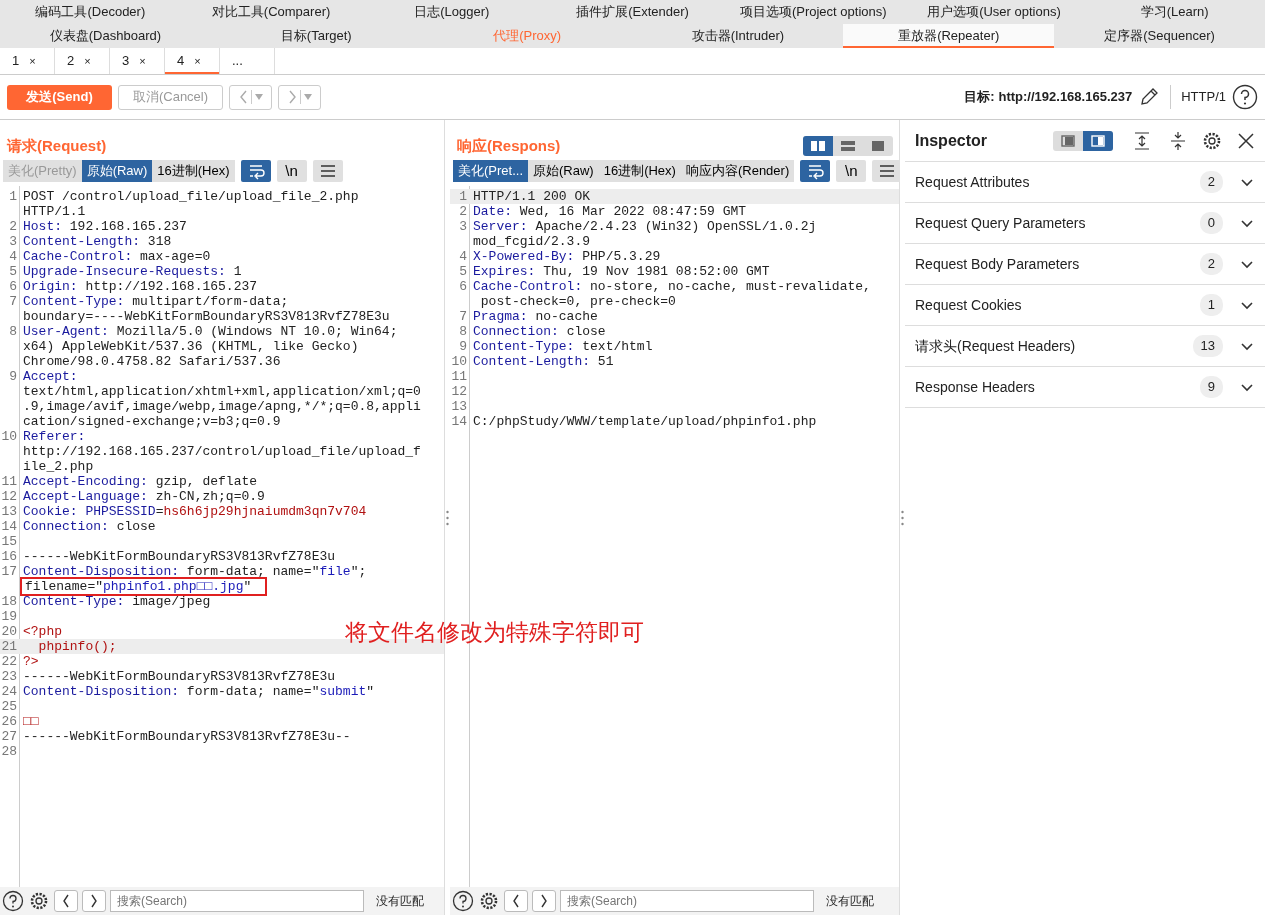 This screenshot has width=1265, height=915. What do you see at coordinates (1211, 182) in the screenshot?
I see `count-badge: 2` at bounding box center [1211, 182].